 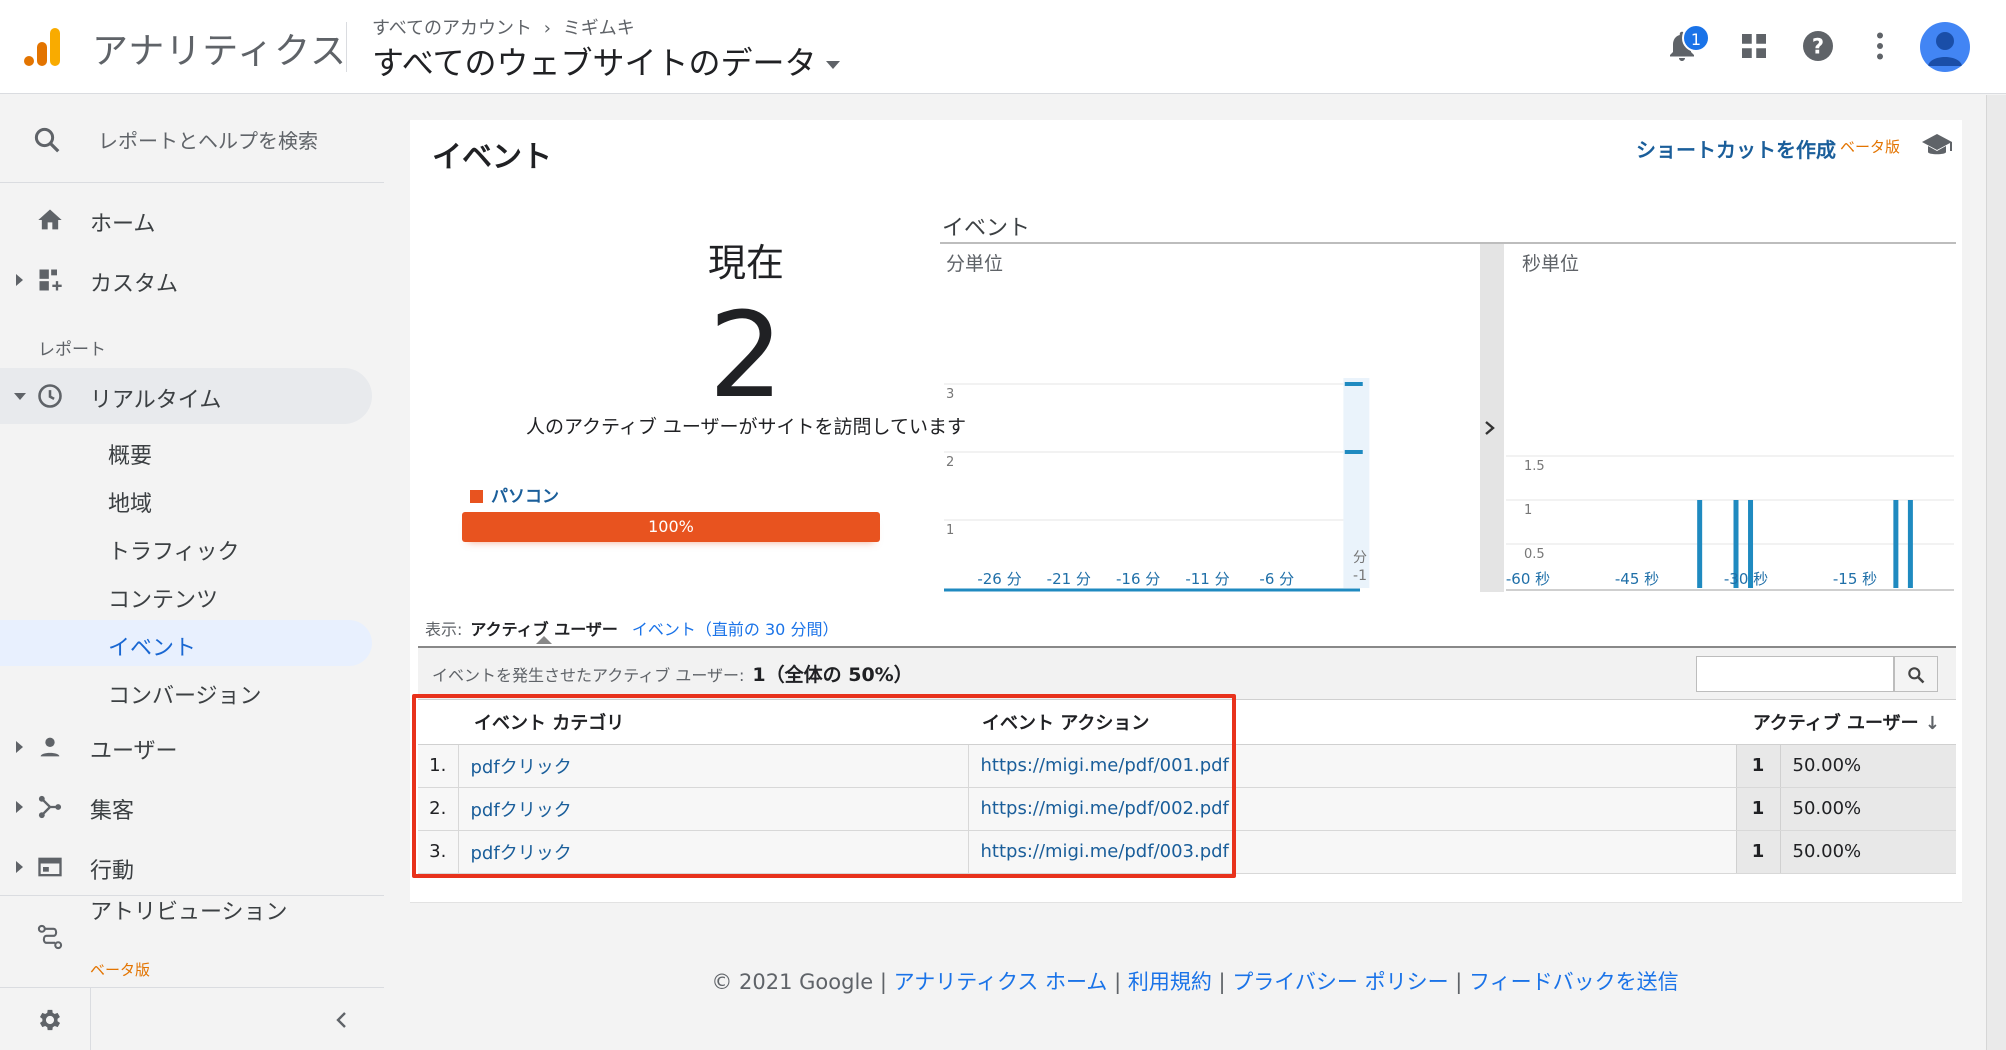 What do you see at coordinates (1186, 906) in the screenshot?
I see `panel-bottom-strip` at bounding box center [1186, 906].